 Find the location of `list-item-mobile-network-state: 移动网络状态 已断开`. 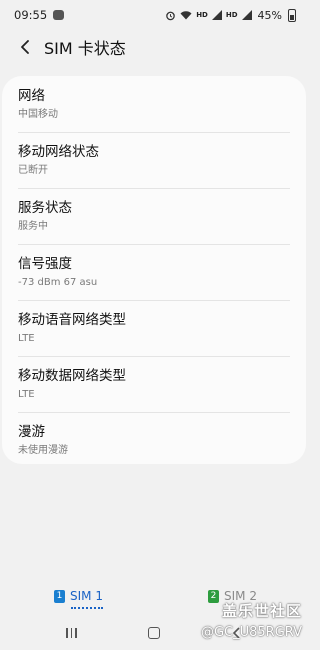

list-item-mobile-network-state: 移动网络状态 已断开 is located at coordinates (154, 160).